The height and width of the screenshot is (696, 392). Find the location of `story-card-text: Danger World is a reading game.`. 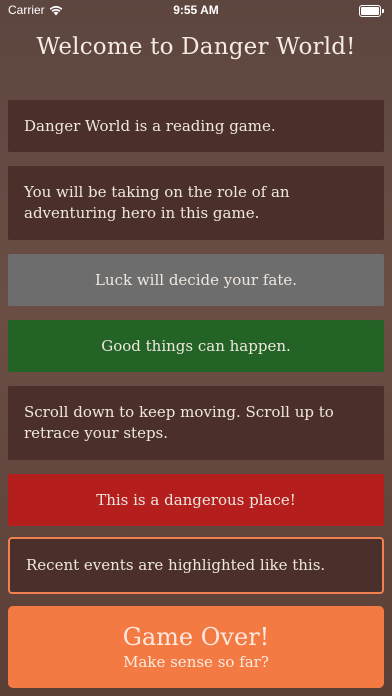

story-card-text: Danger World is a reading game. is located at coordinates (150, 125).